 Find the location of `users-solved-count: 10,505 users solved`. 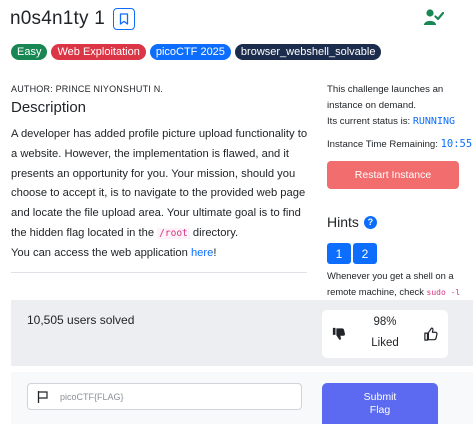

users-solved-count: 10,505 users solved is located at coordinates (81, 320).